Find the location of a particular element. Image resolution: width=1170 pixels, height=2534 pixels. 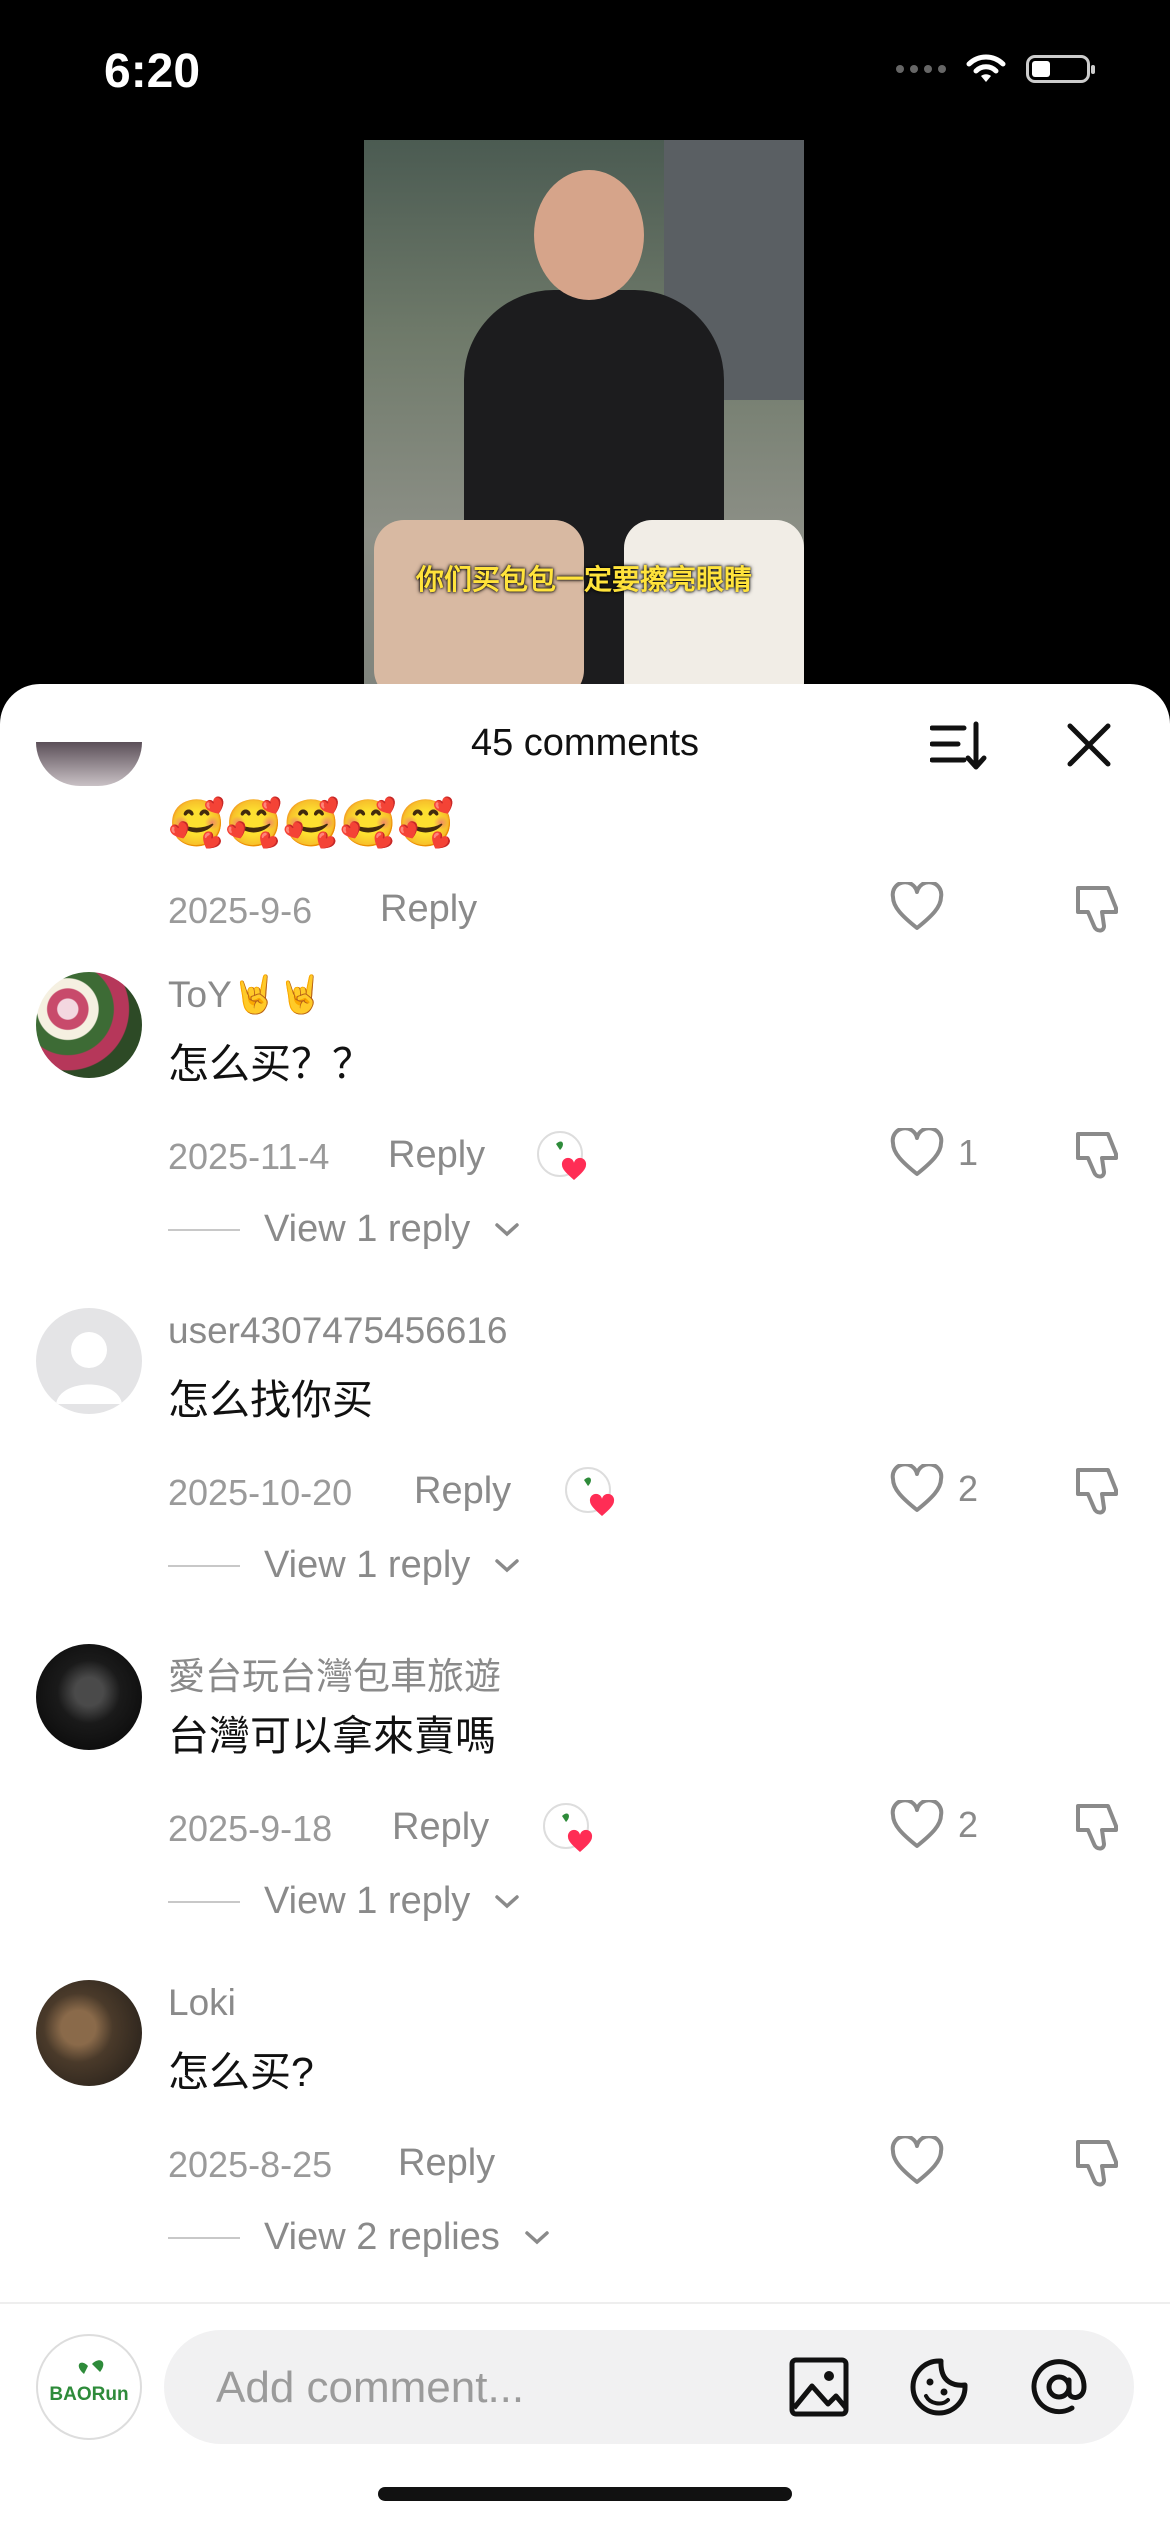

comment-text: 怎么买？？ is located at coordinates (270, 1064).